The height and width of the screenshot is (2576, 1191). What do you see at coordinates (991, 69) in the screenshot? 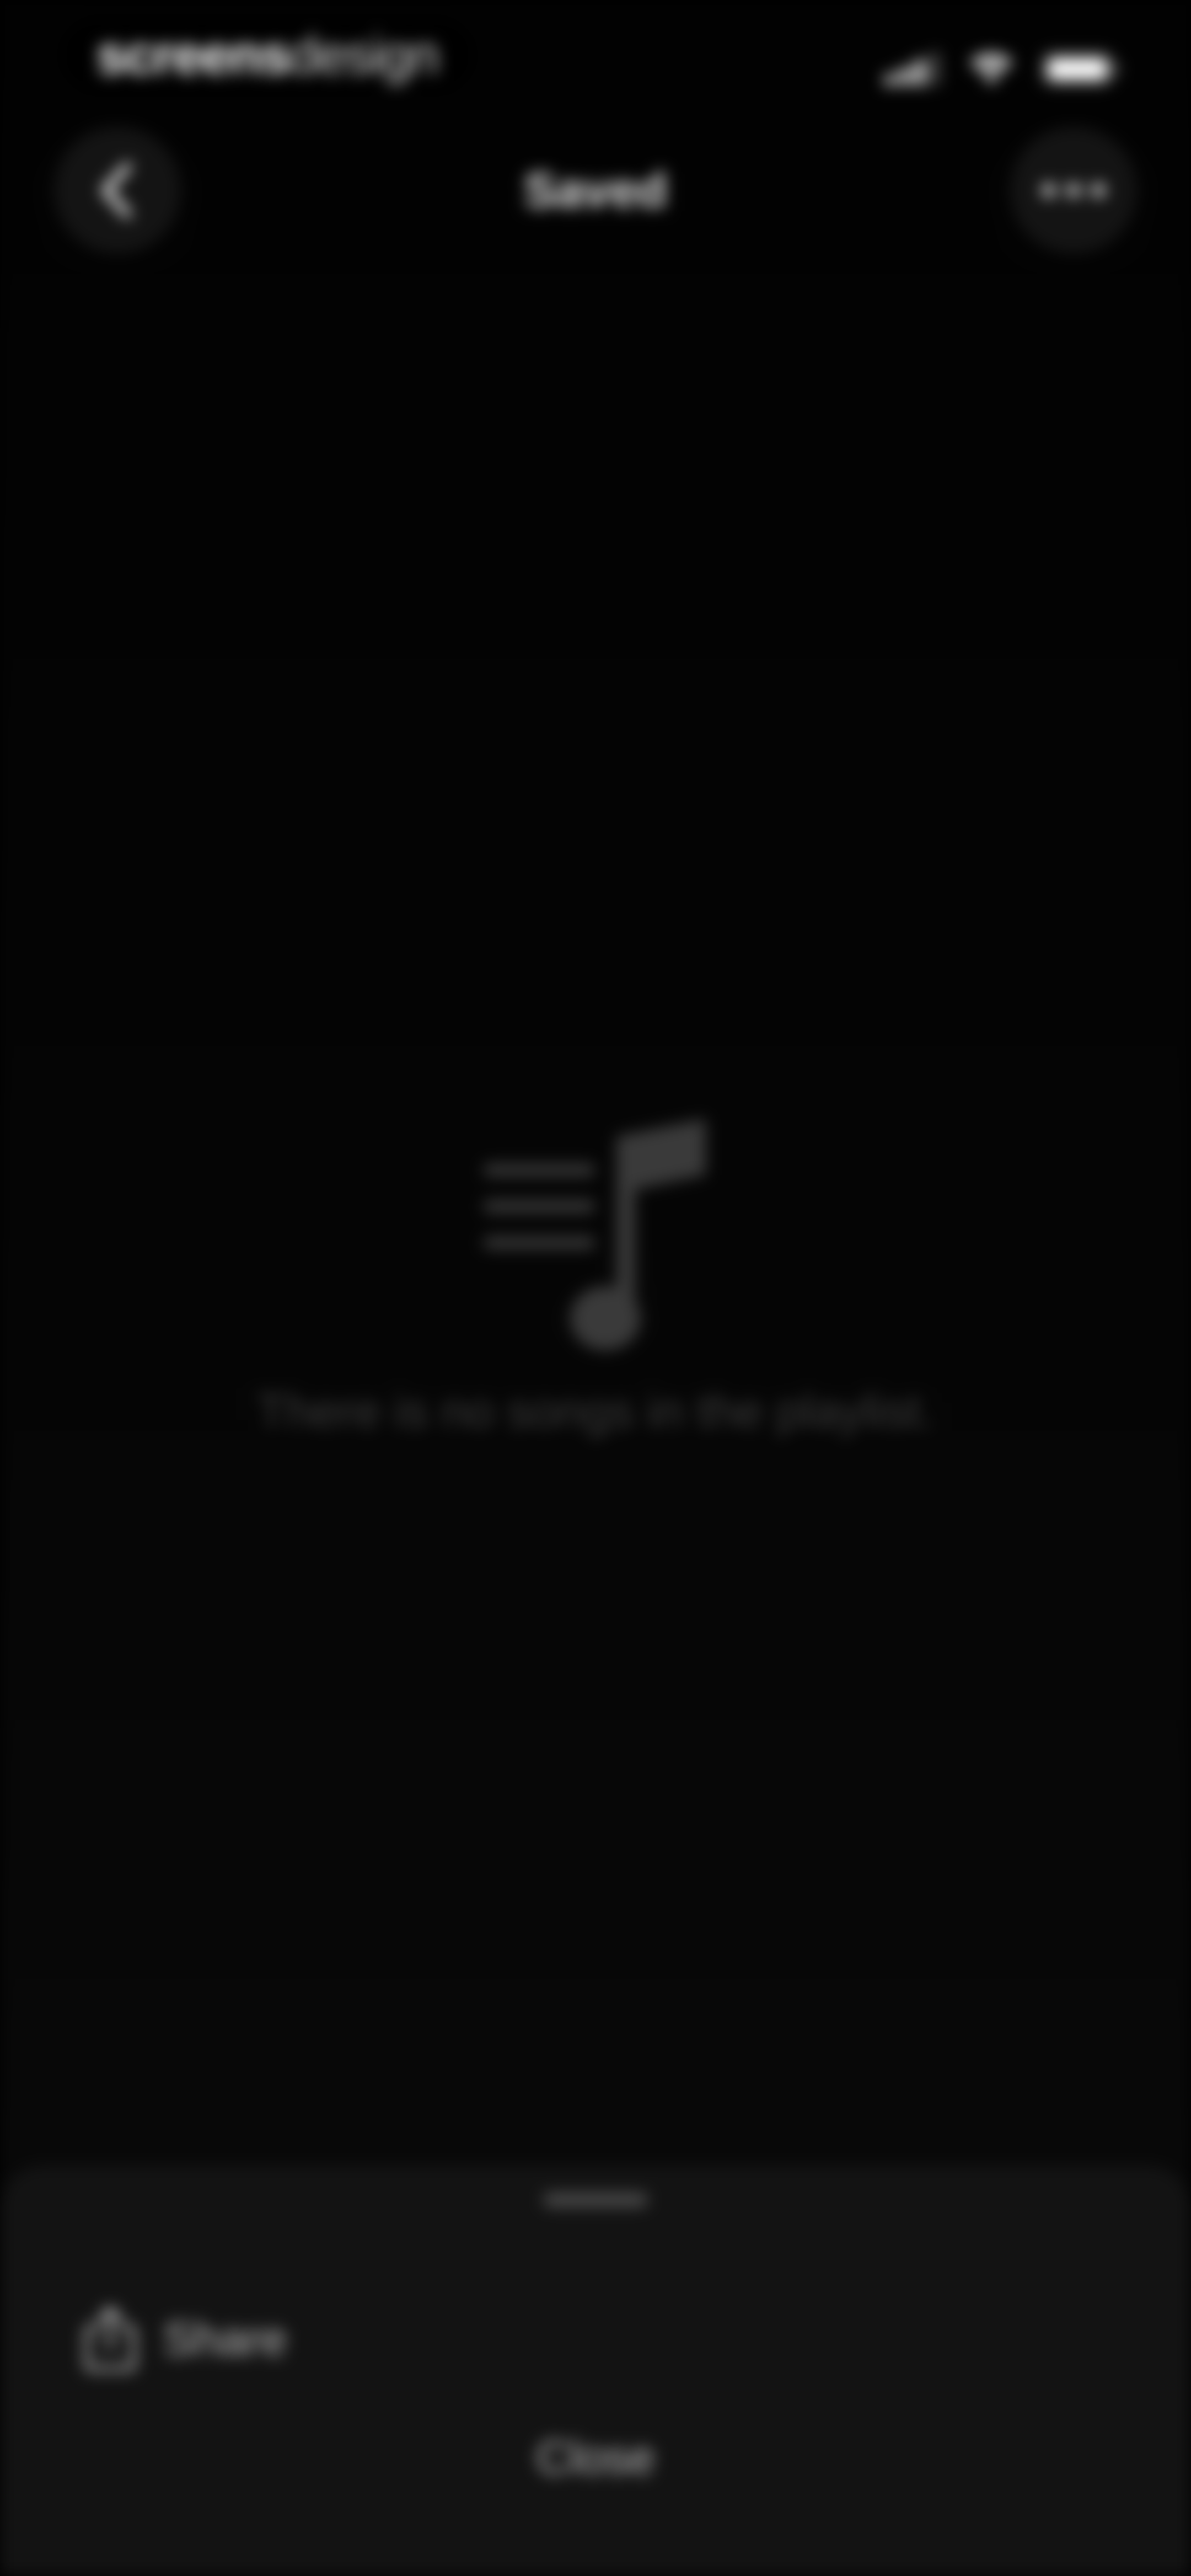
I see `wifi-icon` at bounding box center [991, 69].